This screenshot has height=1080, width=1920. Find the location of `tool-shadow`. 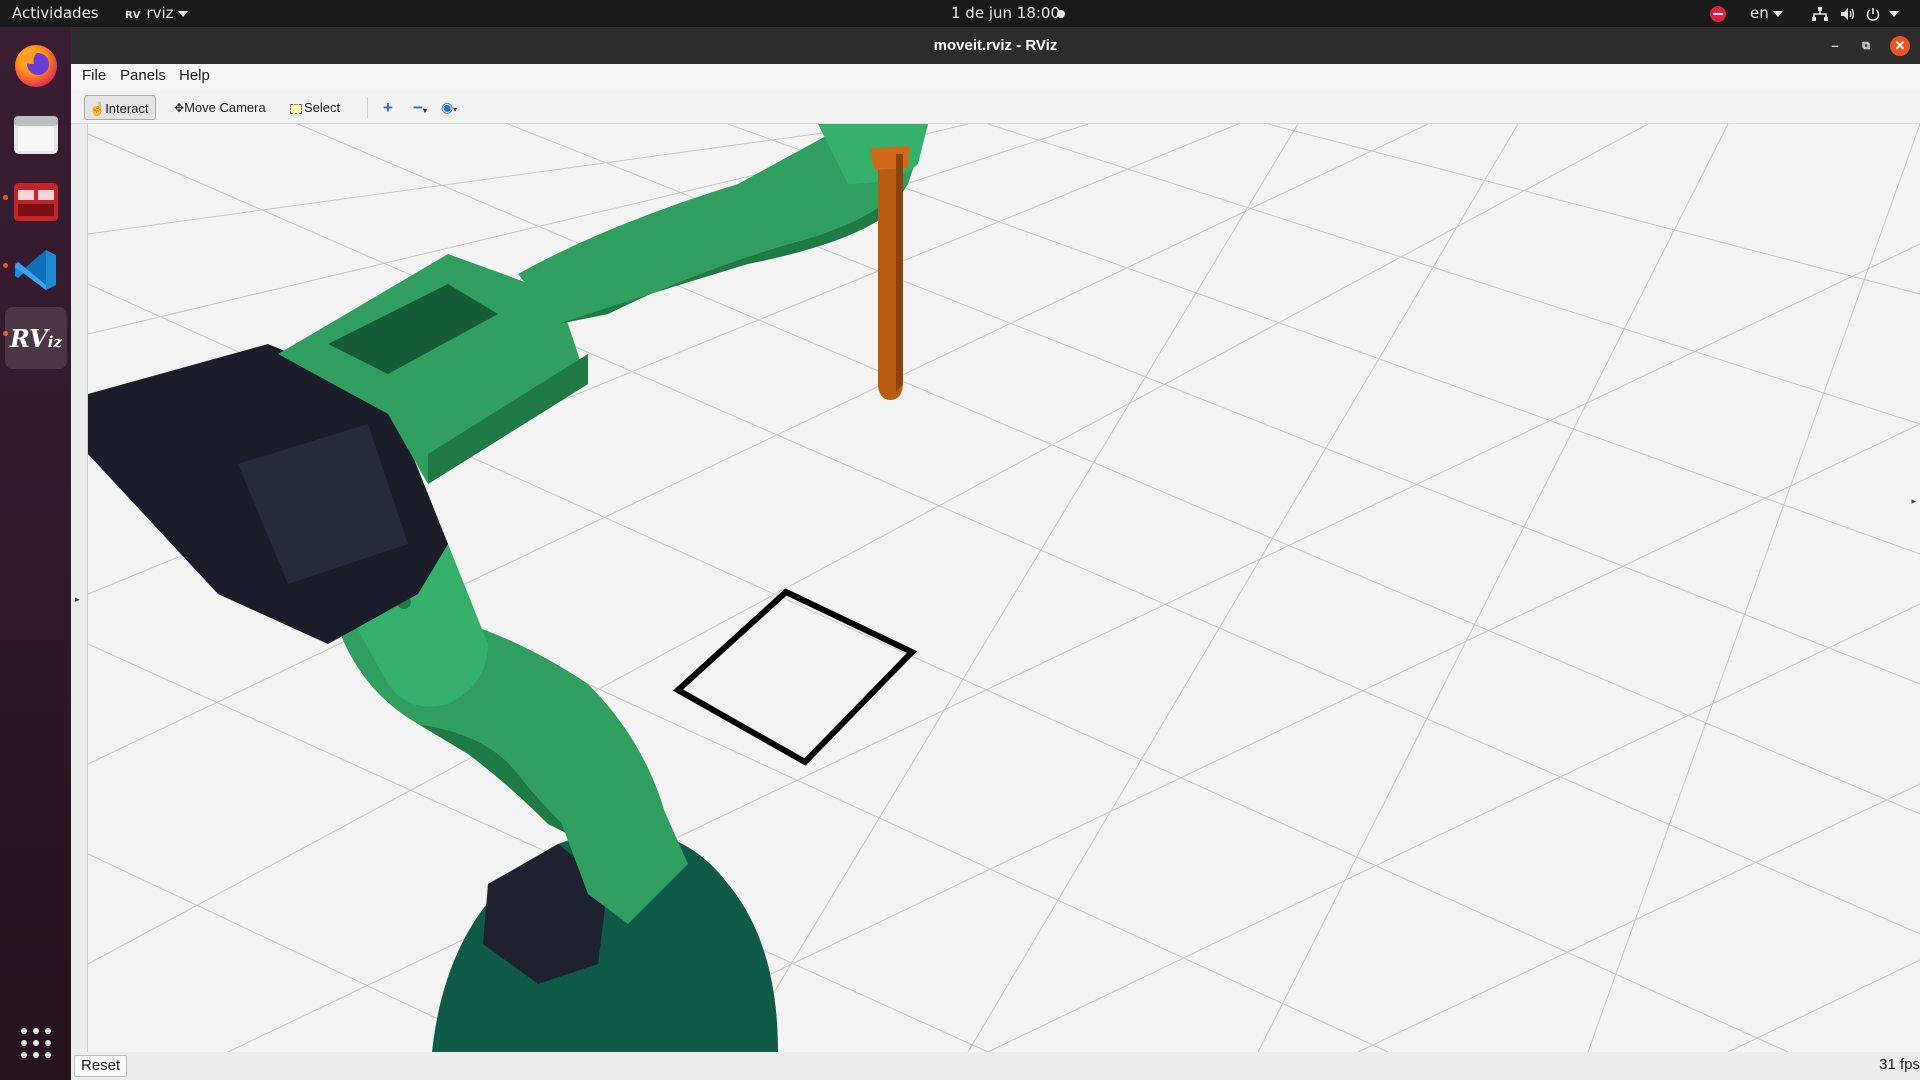

tool-shadow is located at coordinates (899, 273).